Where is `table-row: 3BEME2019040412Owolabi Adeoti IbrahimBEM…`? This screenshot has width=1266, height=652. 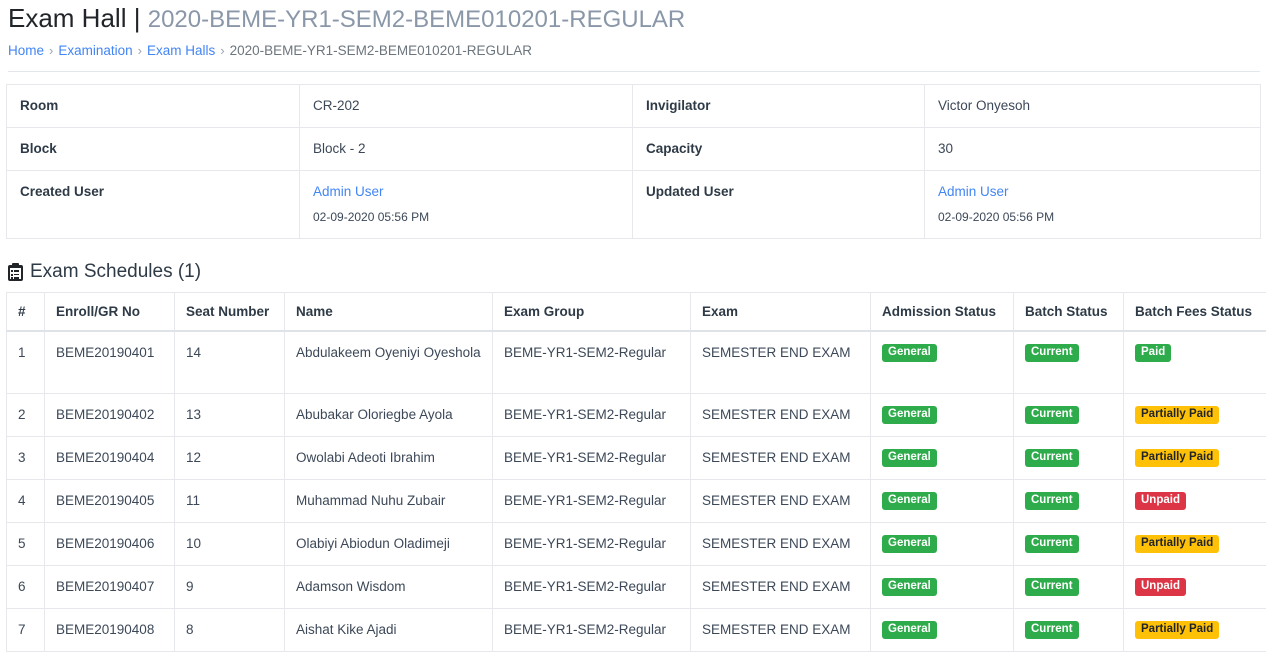 table-row: 3BEME2019040412Owolabi Adeoti IbrahimBEM… is located at coordinates (636, 457).